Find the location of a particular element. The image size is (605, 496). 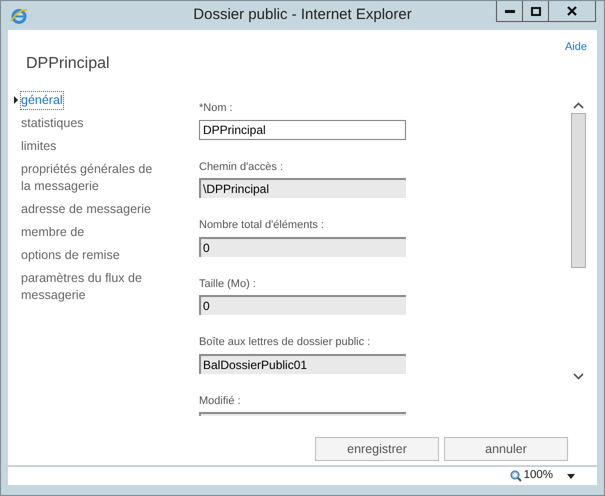

nav-item: propriétés générales de la messagerie is located at coordinates (91, 178).